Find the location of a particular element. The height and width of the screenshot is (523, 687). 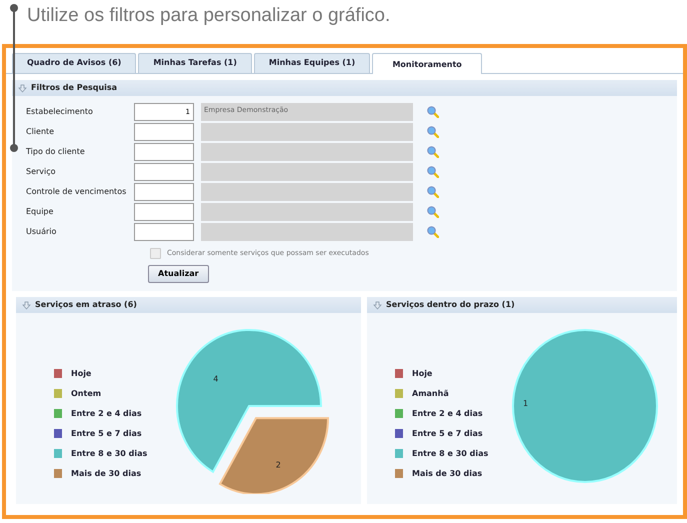

field-label: Controle de vencimentos is located at coordinates (77, 192).